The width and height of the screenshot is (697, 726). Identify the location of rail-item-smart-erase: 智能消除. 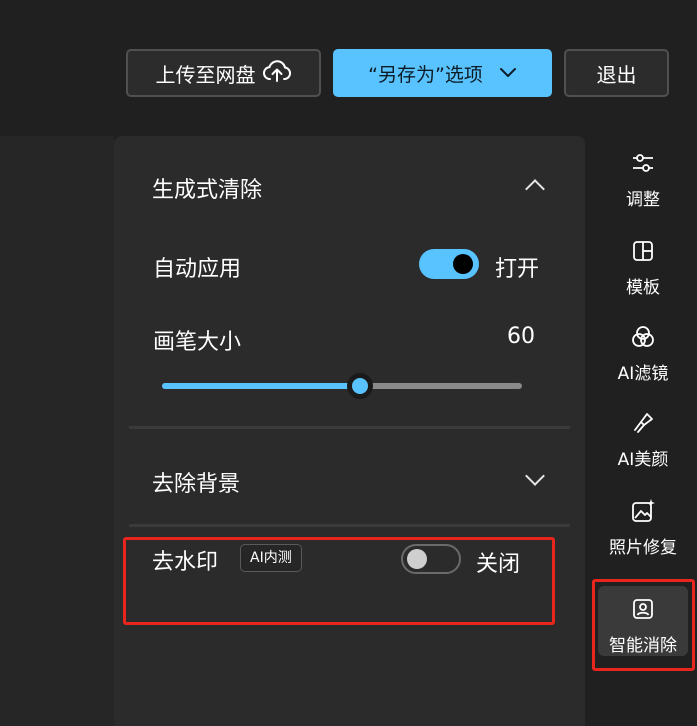
(643, 621).